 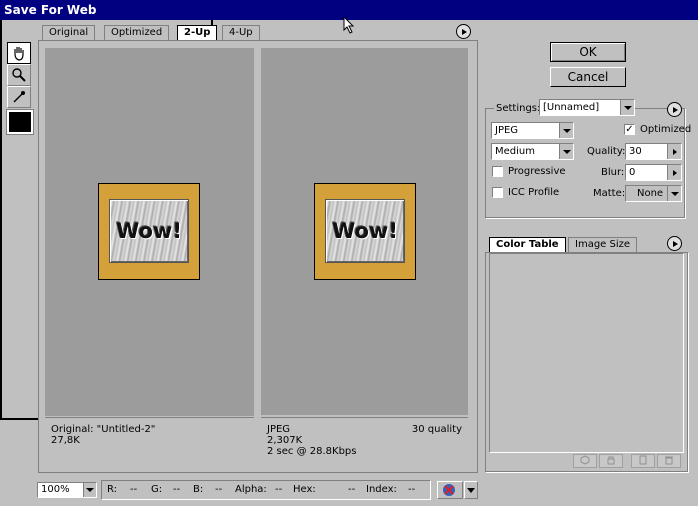 What do you see at coordinates (279, 489) in the screenshot?
I see `alpha-value: --` at bounding box center [279, 489].